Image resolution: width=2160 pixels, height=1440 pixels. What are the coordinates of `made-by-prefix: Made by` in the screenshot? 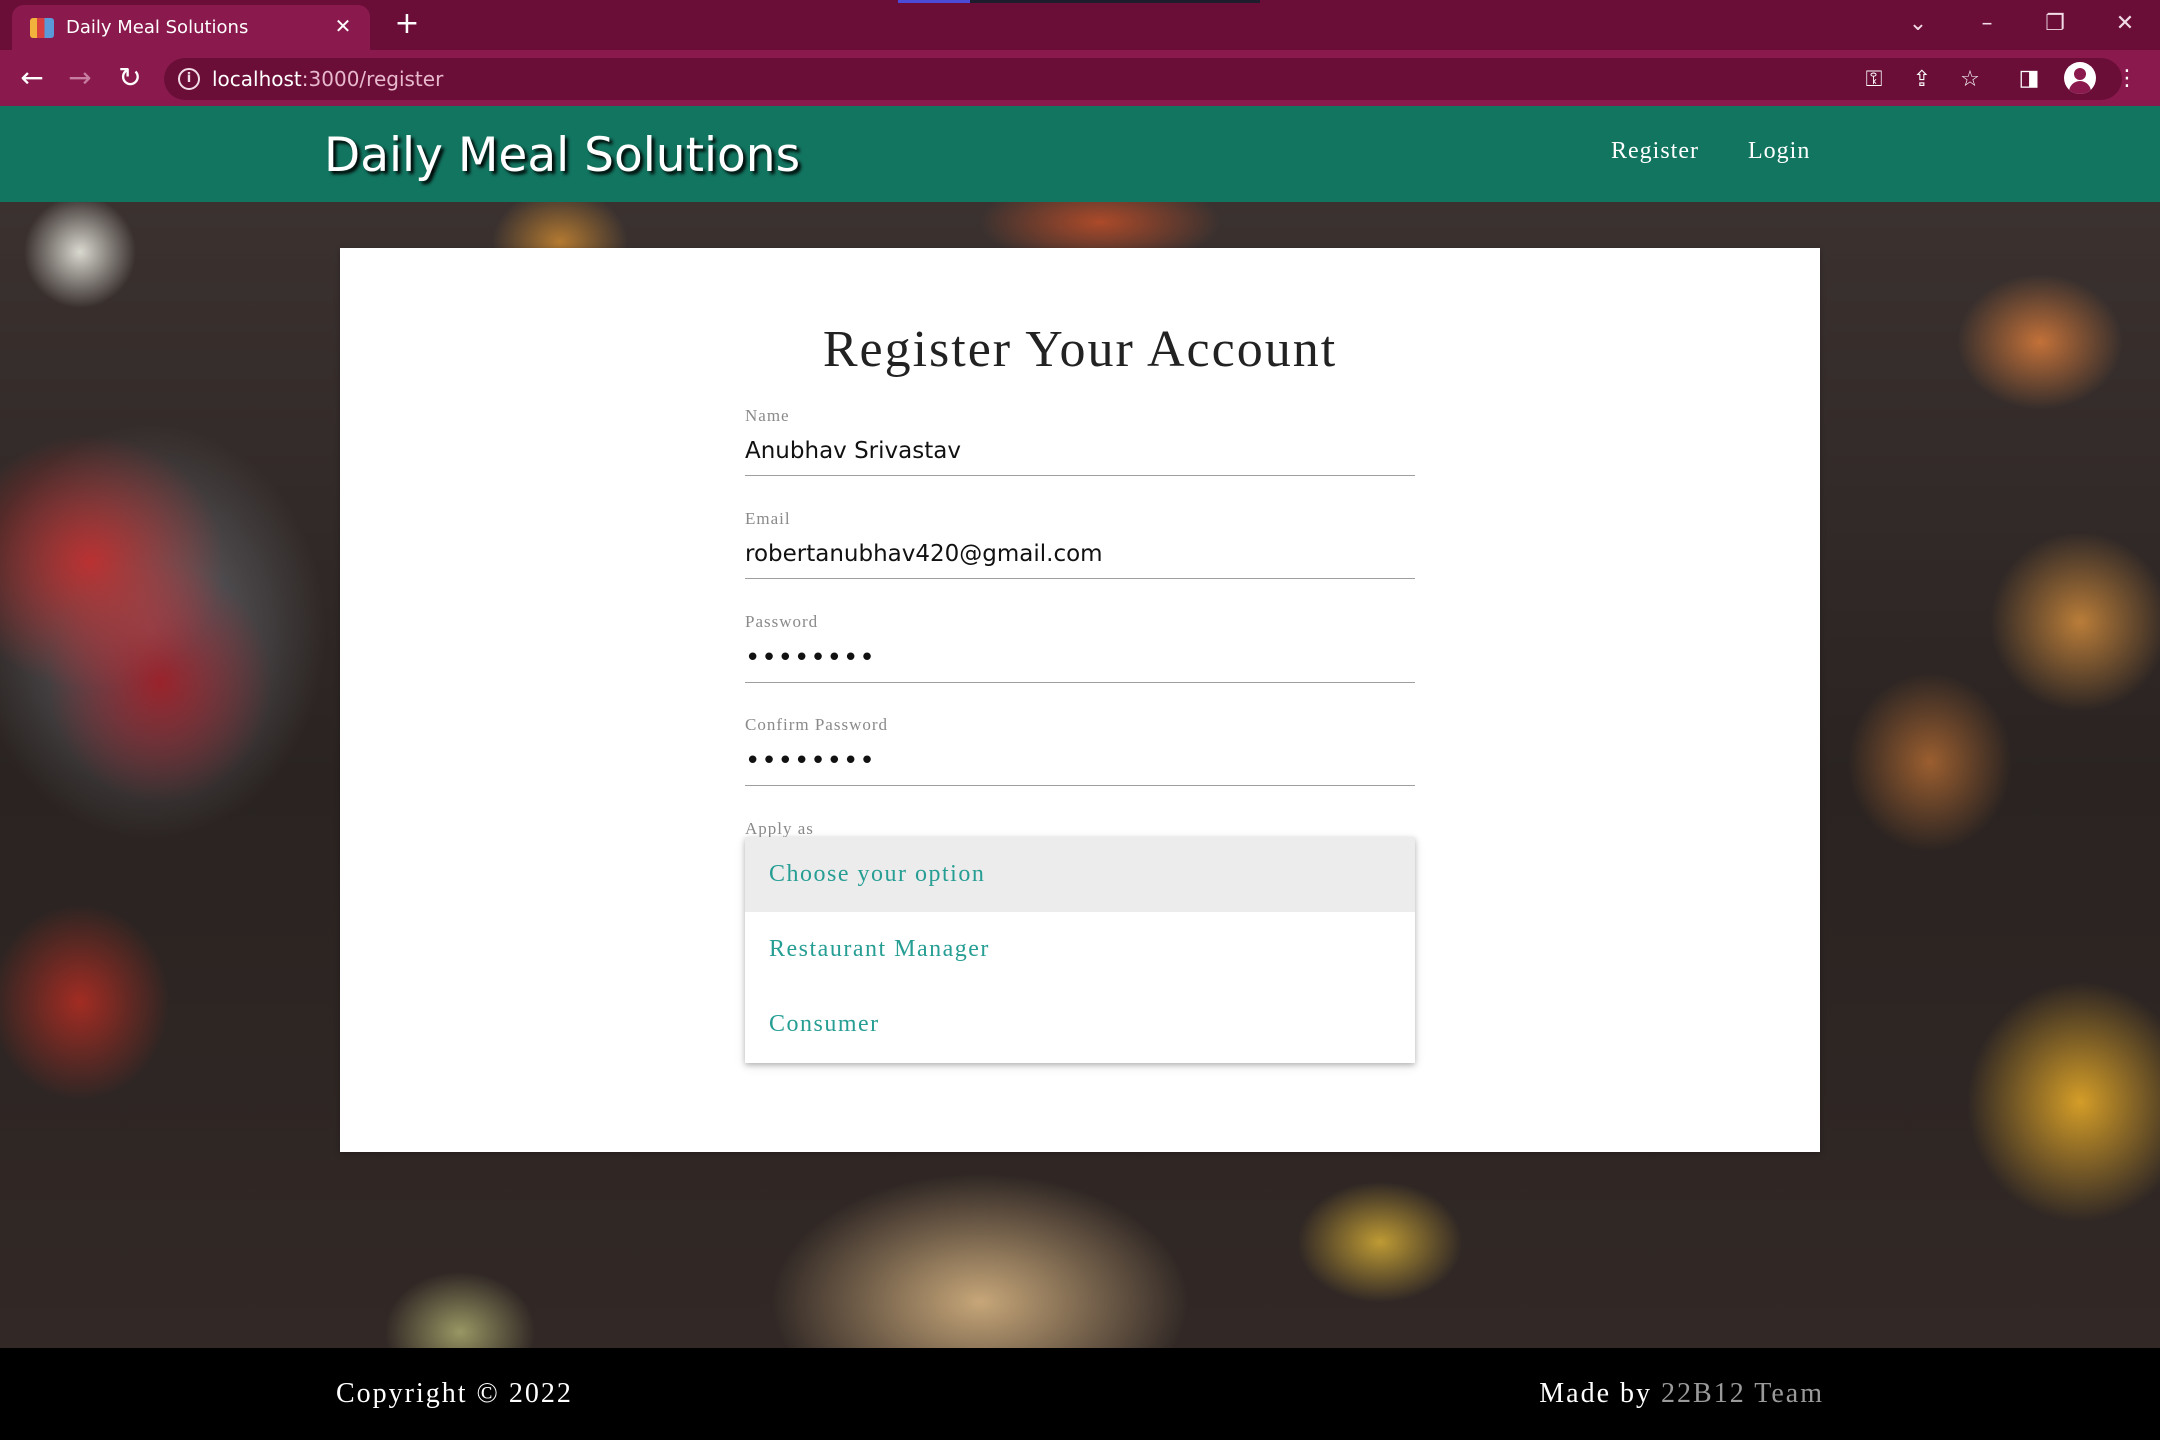 It's located at (1600, 1393).